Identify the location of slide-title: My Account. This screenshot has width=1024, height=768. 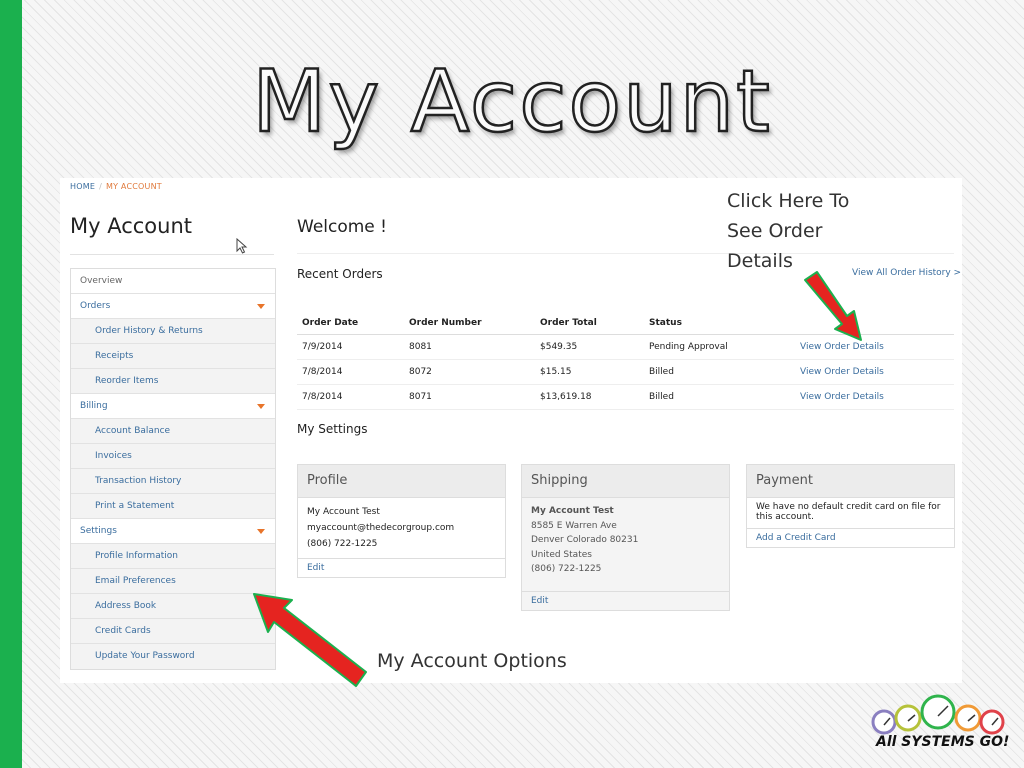
(511, 102).